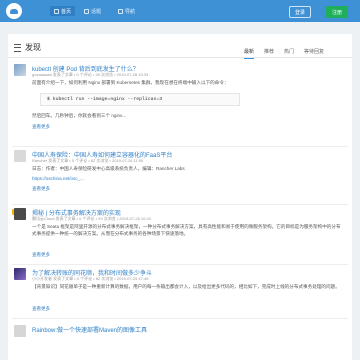 This screenshot has width=360, height=360. What do you see at coordinates (86, 11) in the screenshot?
I see `topics-icon` at bounding box center [86, 11].